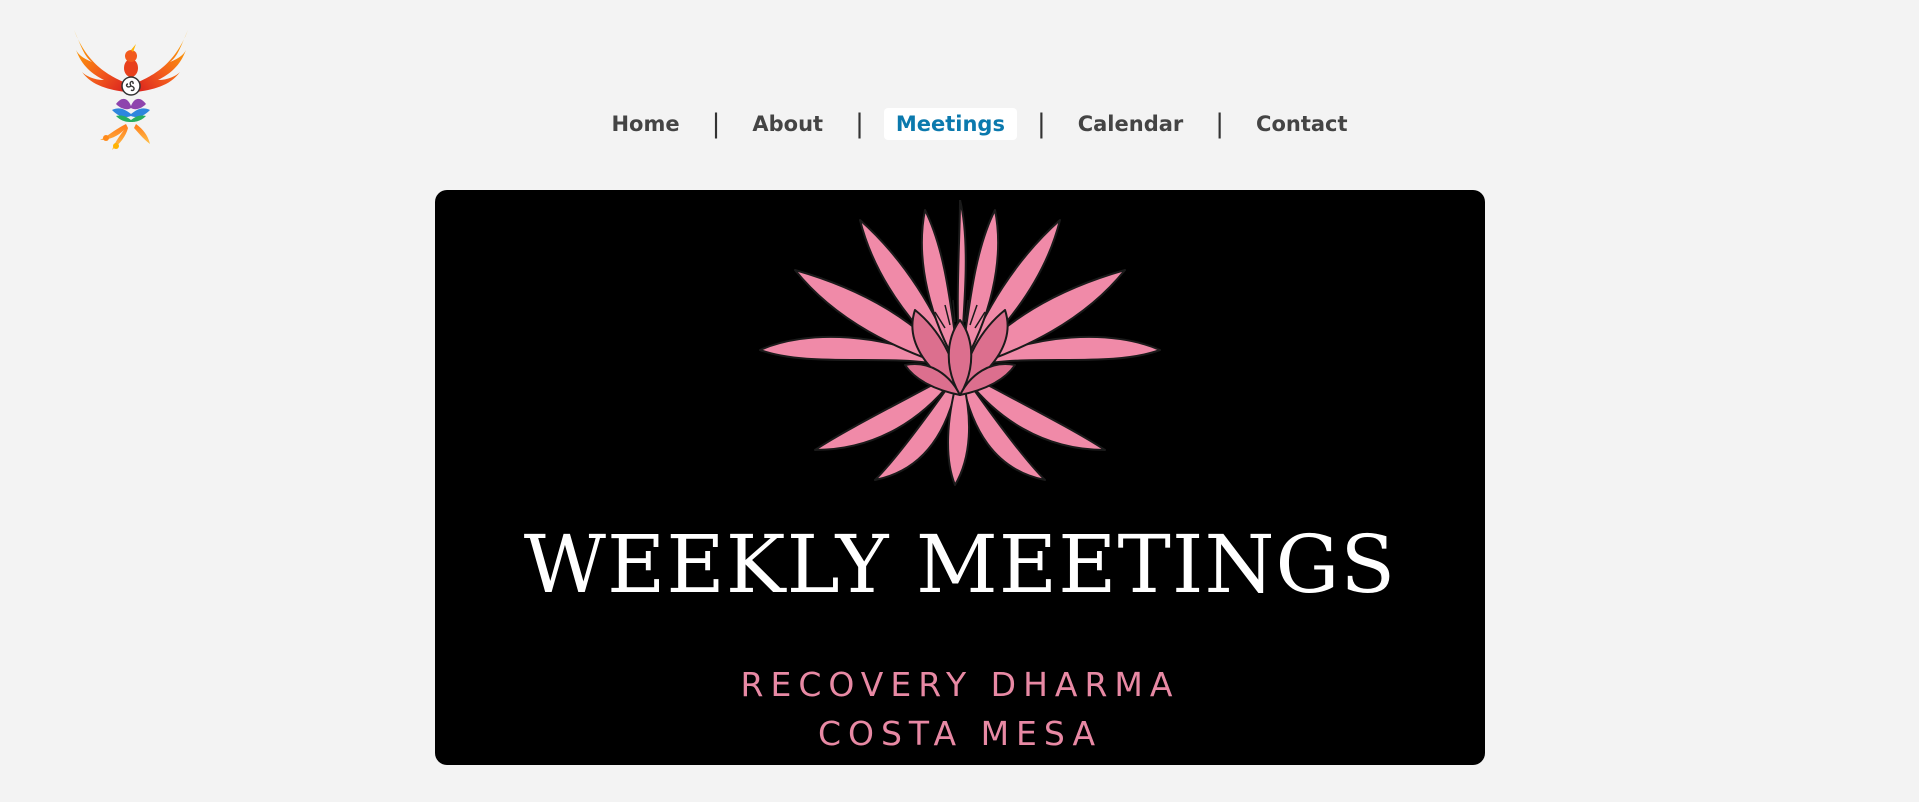 The width and height of the screenshot is (1919, 802). What do you see at coordinates (960, 564) in the screenshot?
I see `hero-title: WEEKLY MEETINGS` at bounding box center [960, 564].